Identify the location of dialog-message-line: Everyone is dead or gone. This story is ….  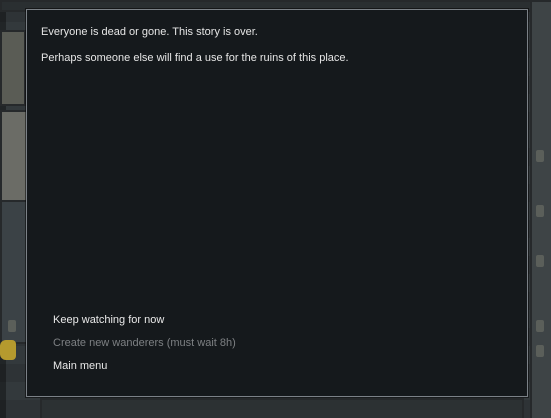
(149, 32).